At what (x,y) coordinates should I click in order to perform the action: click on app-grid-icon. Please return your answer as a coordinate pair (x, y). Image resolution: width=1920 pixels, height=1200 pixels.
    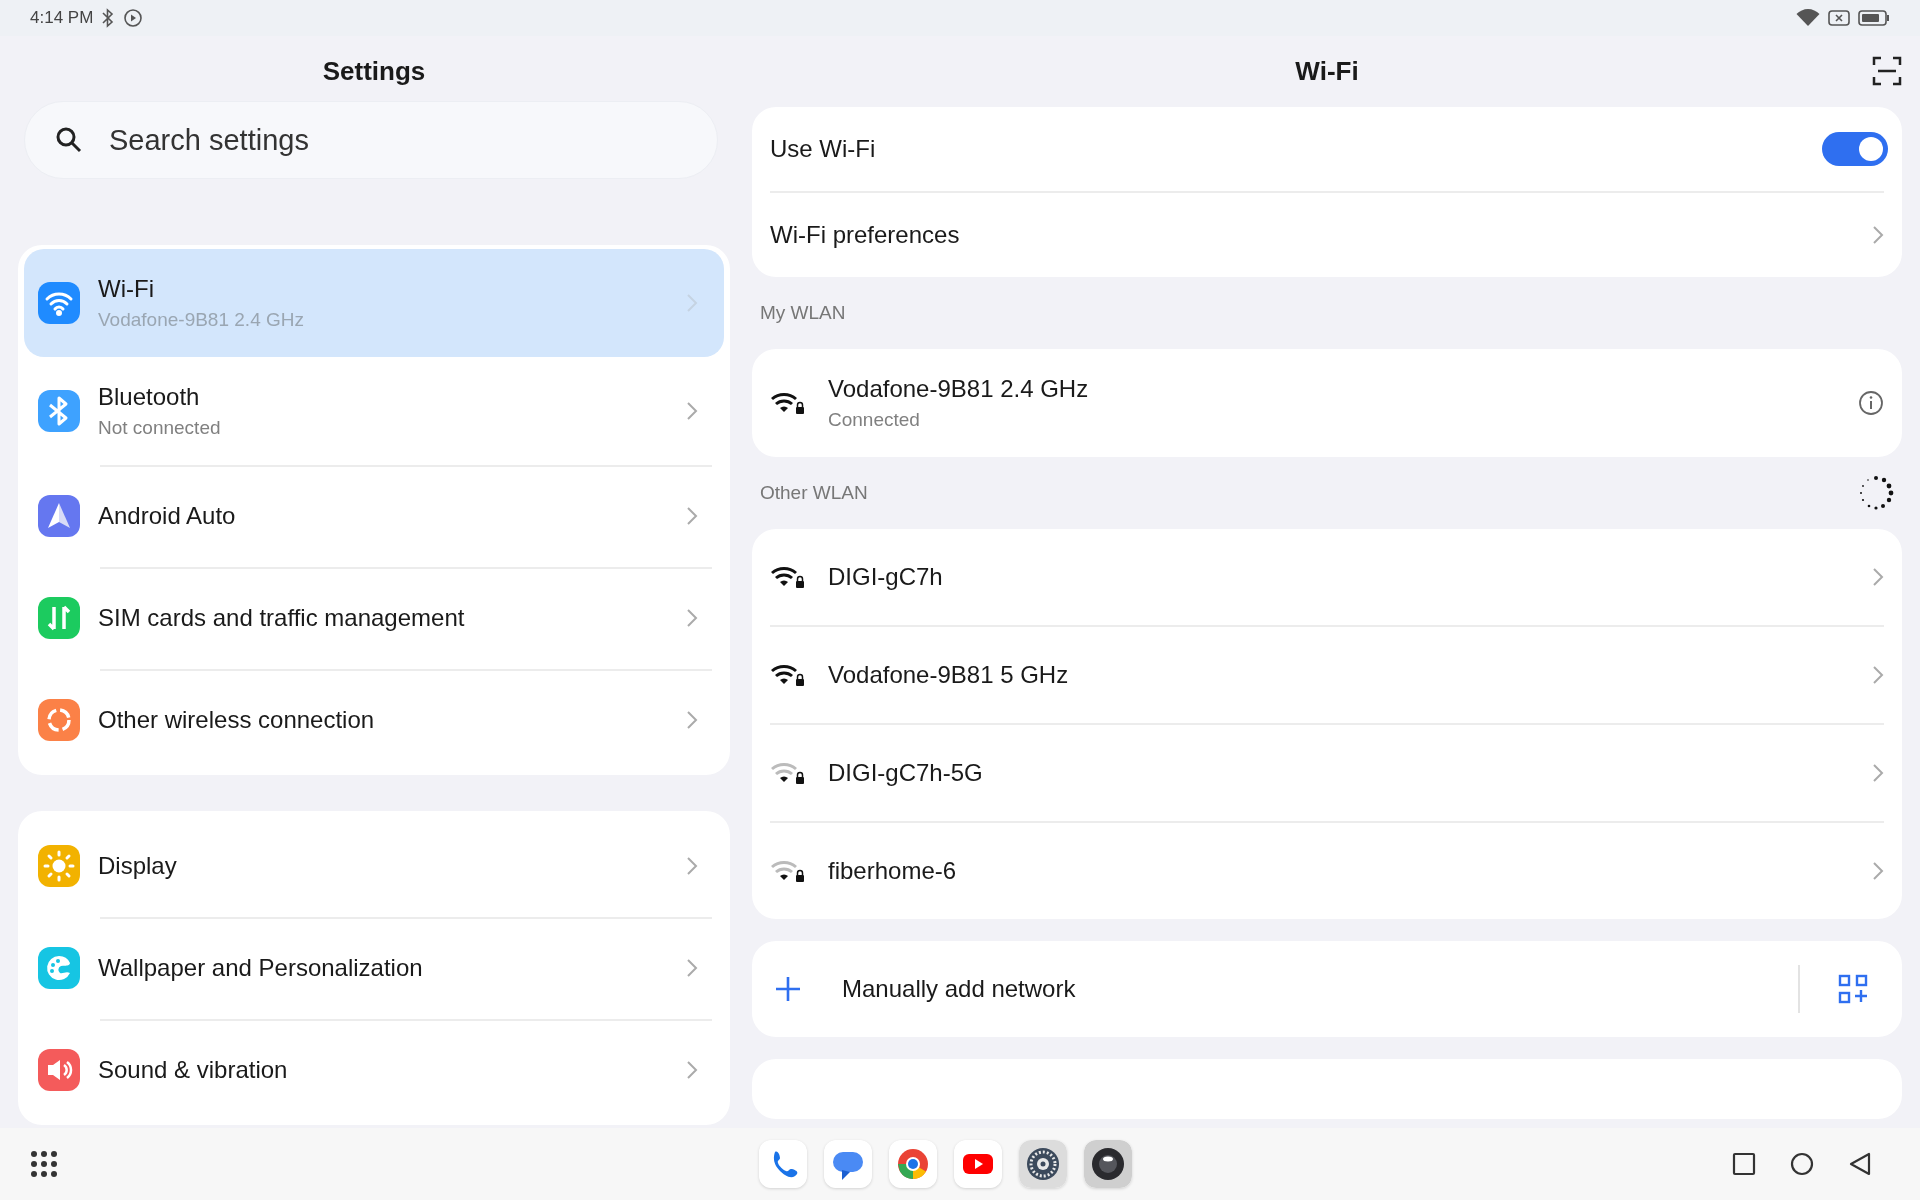
    Looking at the image, I should click on (44, 1164).